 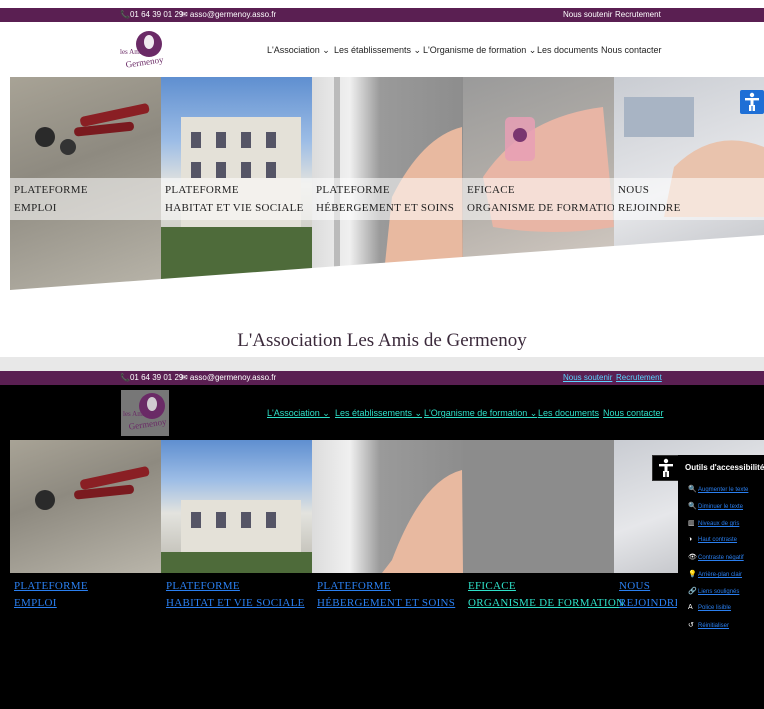 I want to click on tool-increase-text: 🔍Augmenter le texte, so click(x=718, y=489).